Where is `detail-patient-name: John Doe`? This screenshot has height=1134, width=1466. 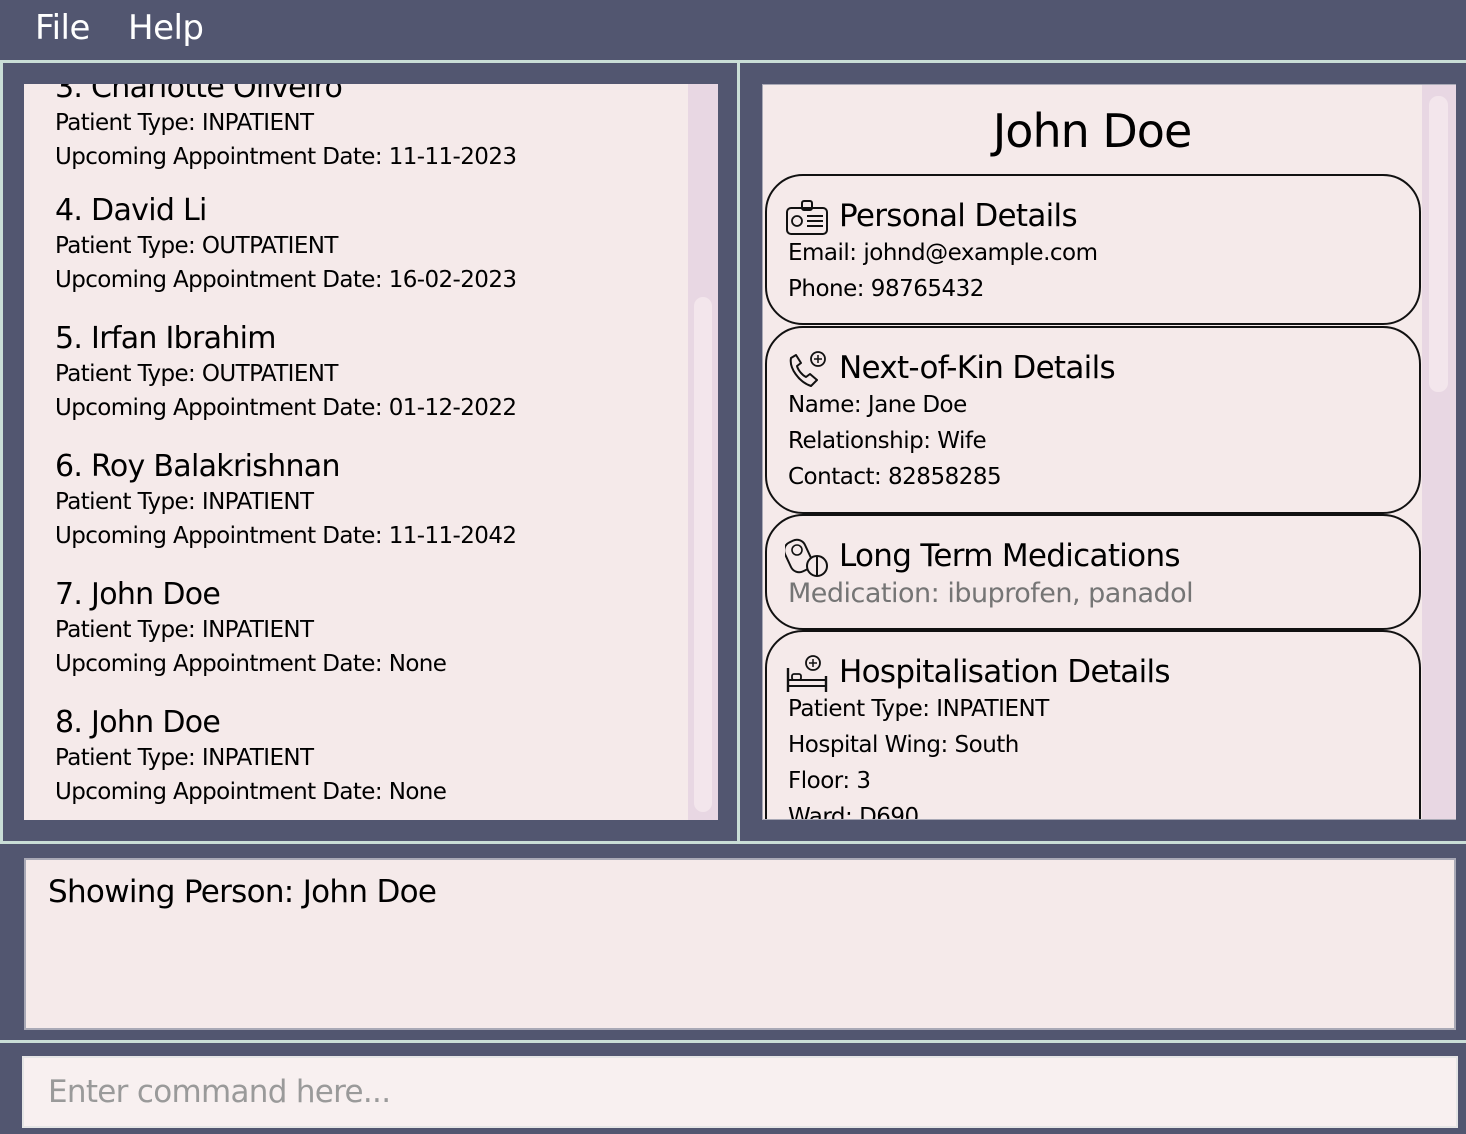 detail-patient-name: John Doe is located at coordinates (1092, 131).